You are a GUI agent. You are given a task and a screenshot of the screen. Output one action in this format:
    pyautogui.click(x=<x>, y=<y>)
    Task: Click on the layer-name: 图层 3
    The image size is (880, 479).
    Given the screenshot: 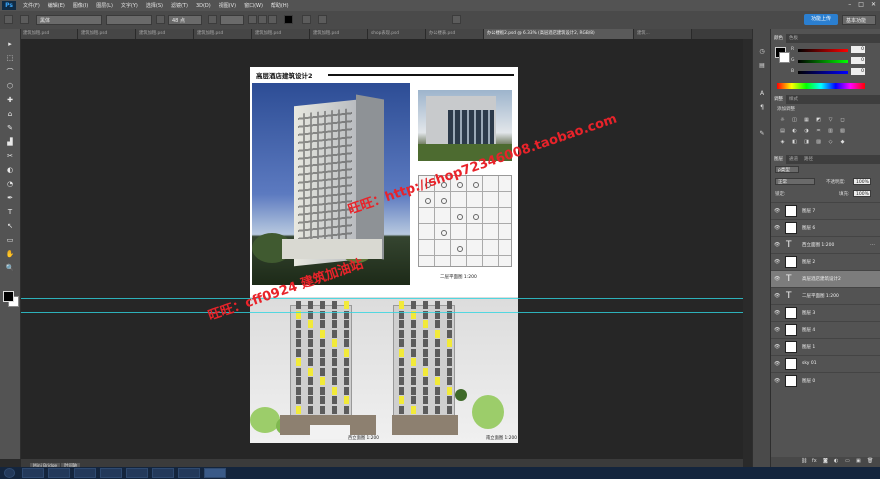 What is the action you would take?
    pyautogui.click(x=808, y=313)
    